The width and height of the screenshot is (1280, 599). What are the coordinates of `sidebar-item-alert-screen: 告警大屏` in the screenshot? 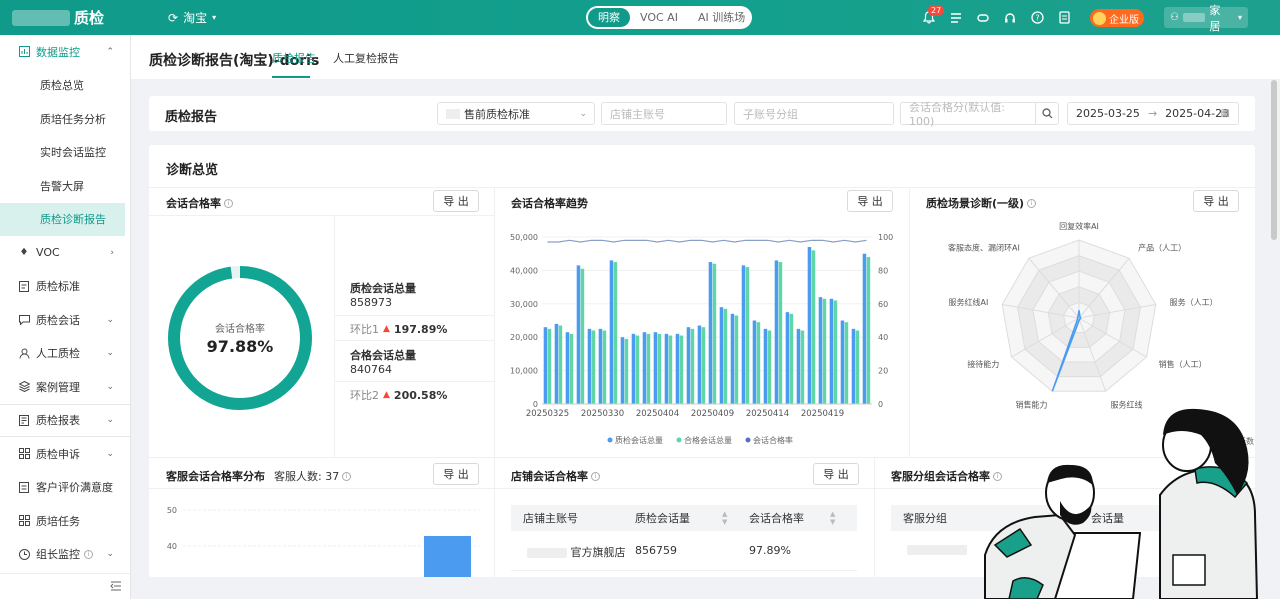 It's located at (65, 186).